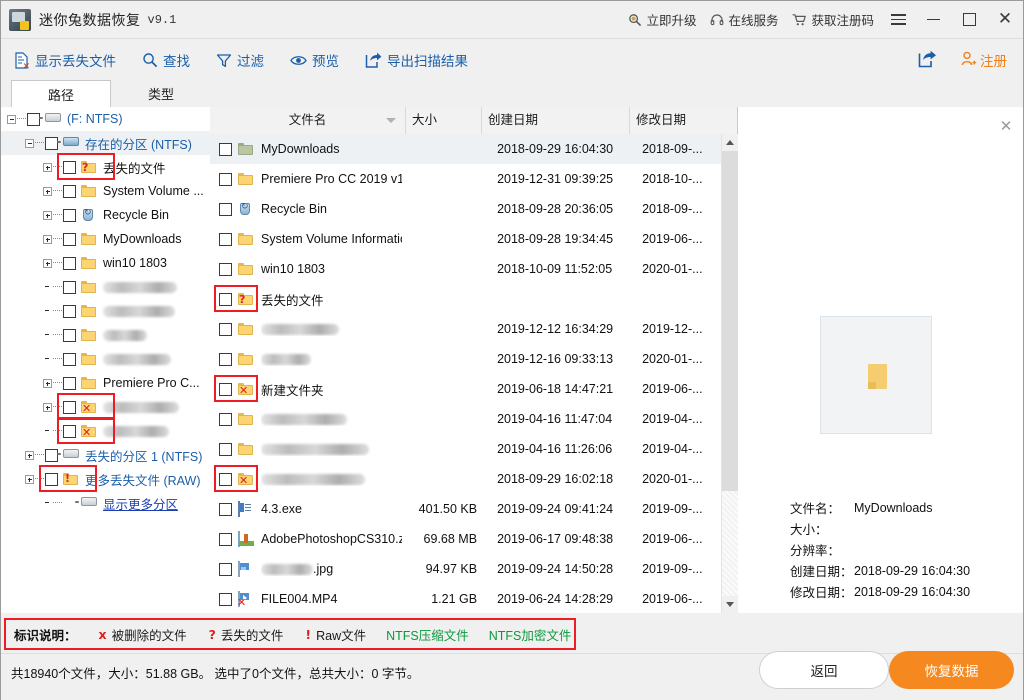 The image size is (1024, 700). What do you see at coordinates (933, 19) in the screenshot?
I see `minimize-icon` at bounding box center [933, 19].